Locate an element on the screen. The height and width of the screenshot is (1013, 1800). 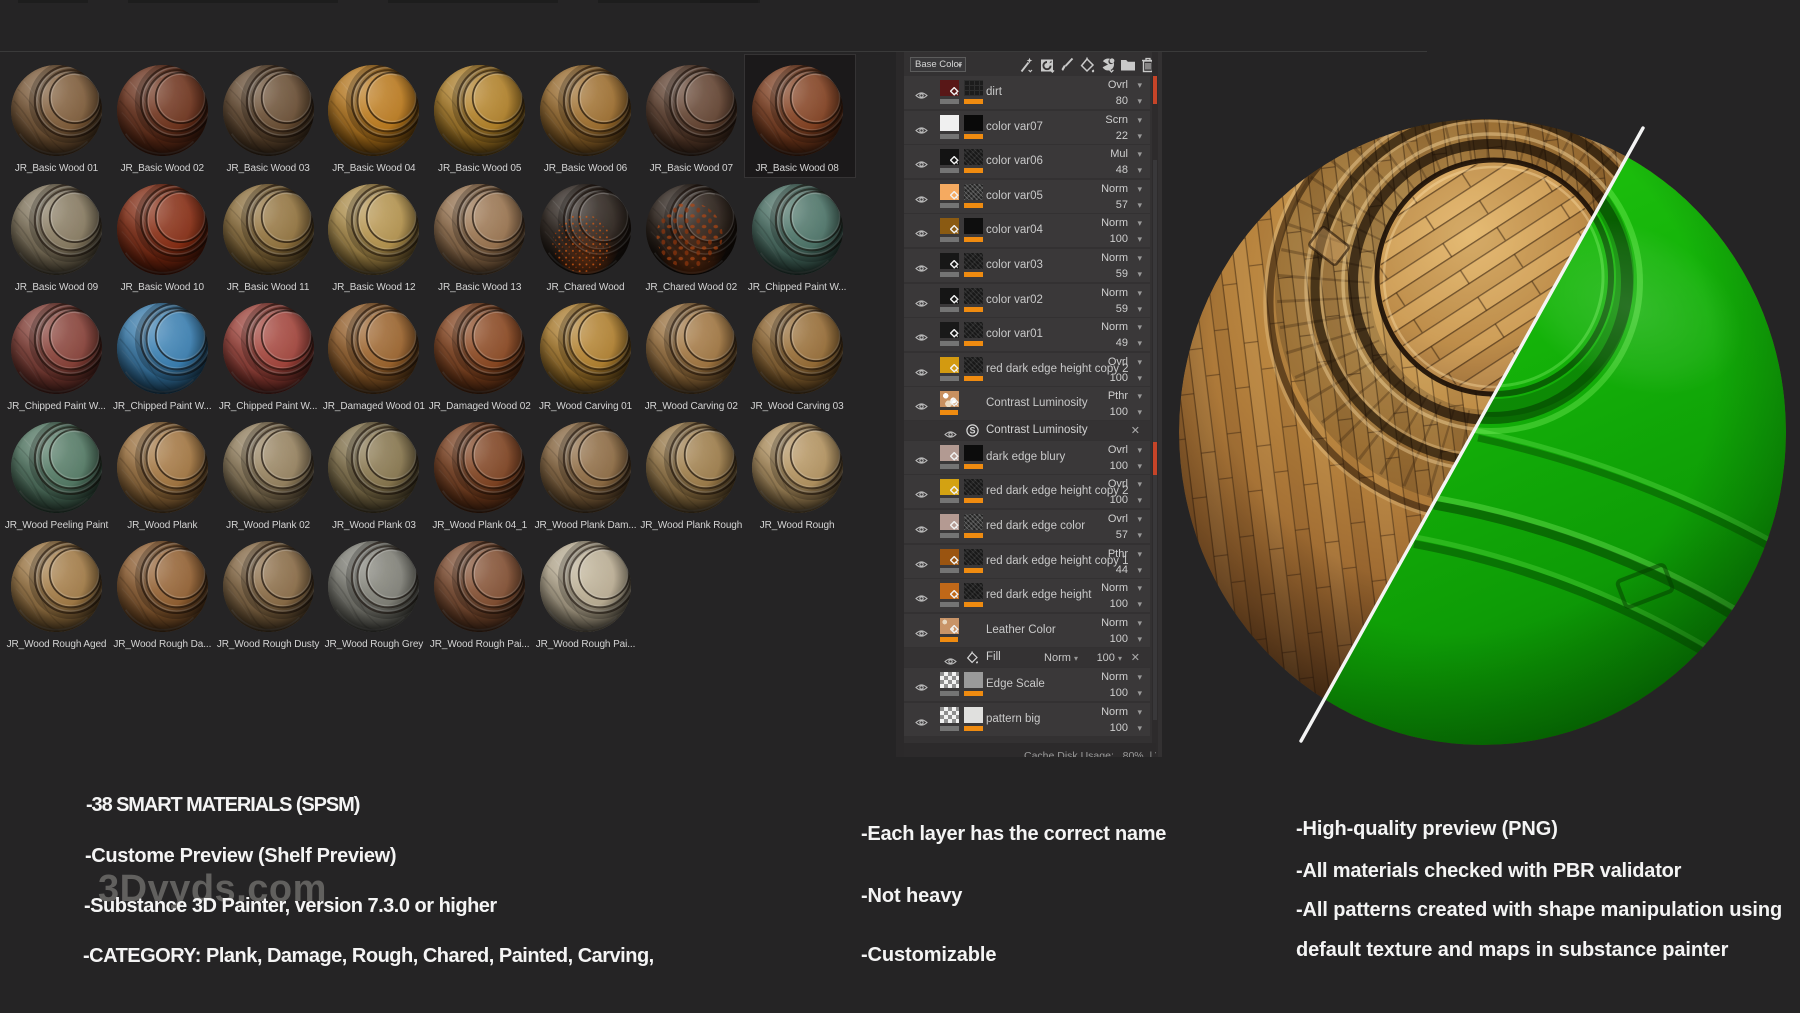
svg-text: S is located at coordinates (972, 431).